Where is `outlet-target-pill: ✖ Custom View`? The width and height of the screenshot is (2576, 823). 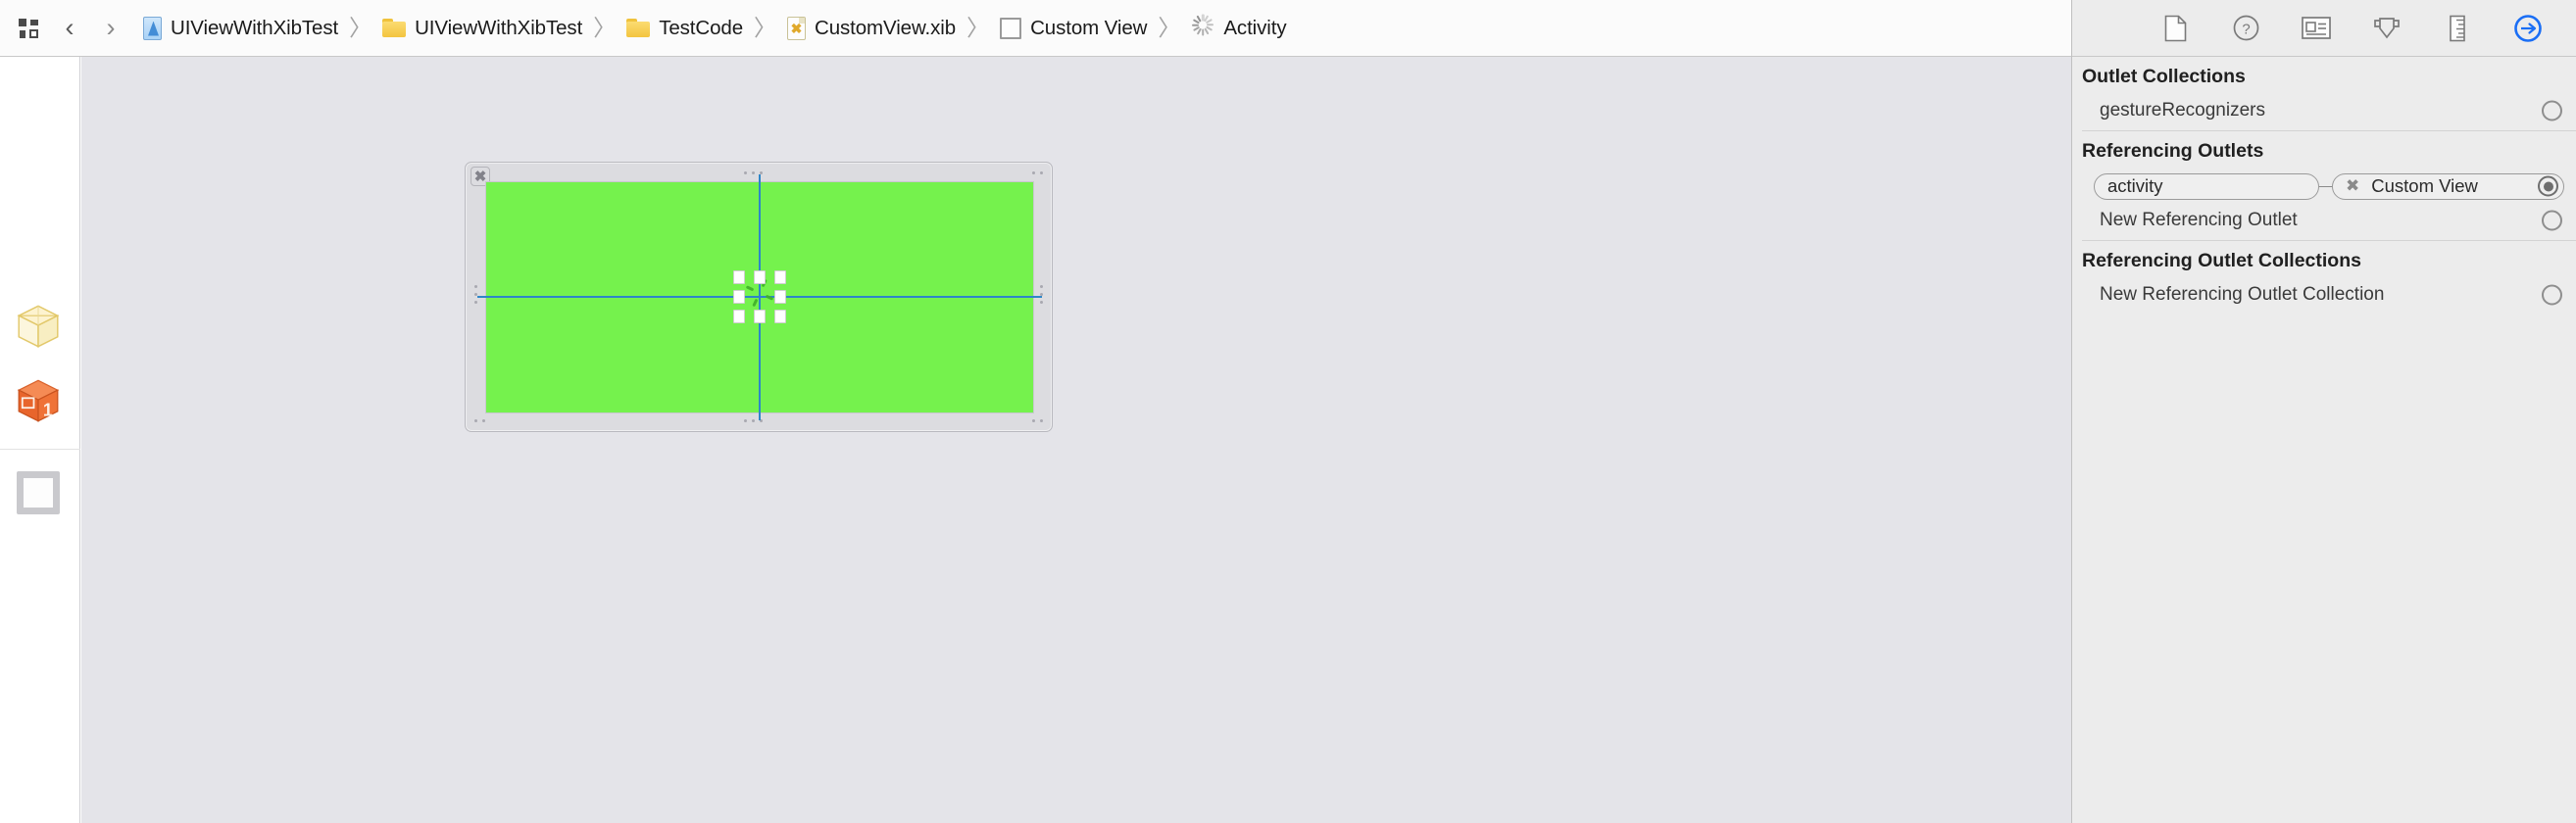 outlet-target-pill: ✖ Custom View is located at coordinates (2448, 186).